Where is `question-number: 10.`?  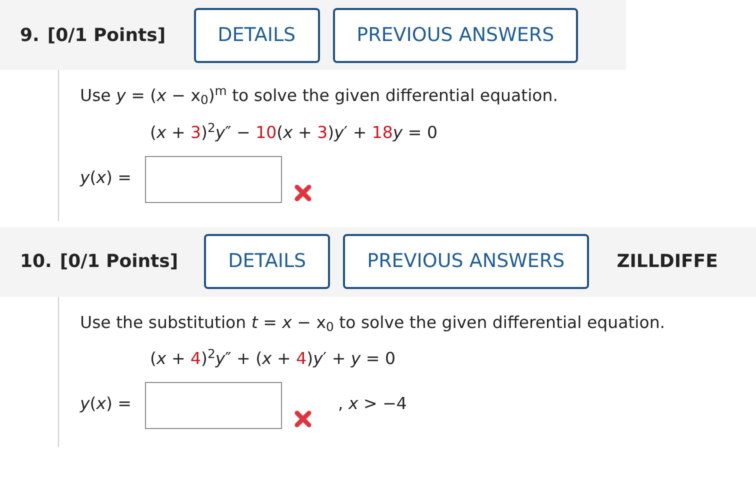 question-number: 10. is located at coordinates (36, 262).